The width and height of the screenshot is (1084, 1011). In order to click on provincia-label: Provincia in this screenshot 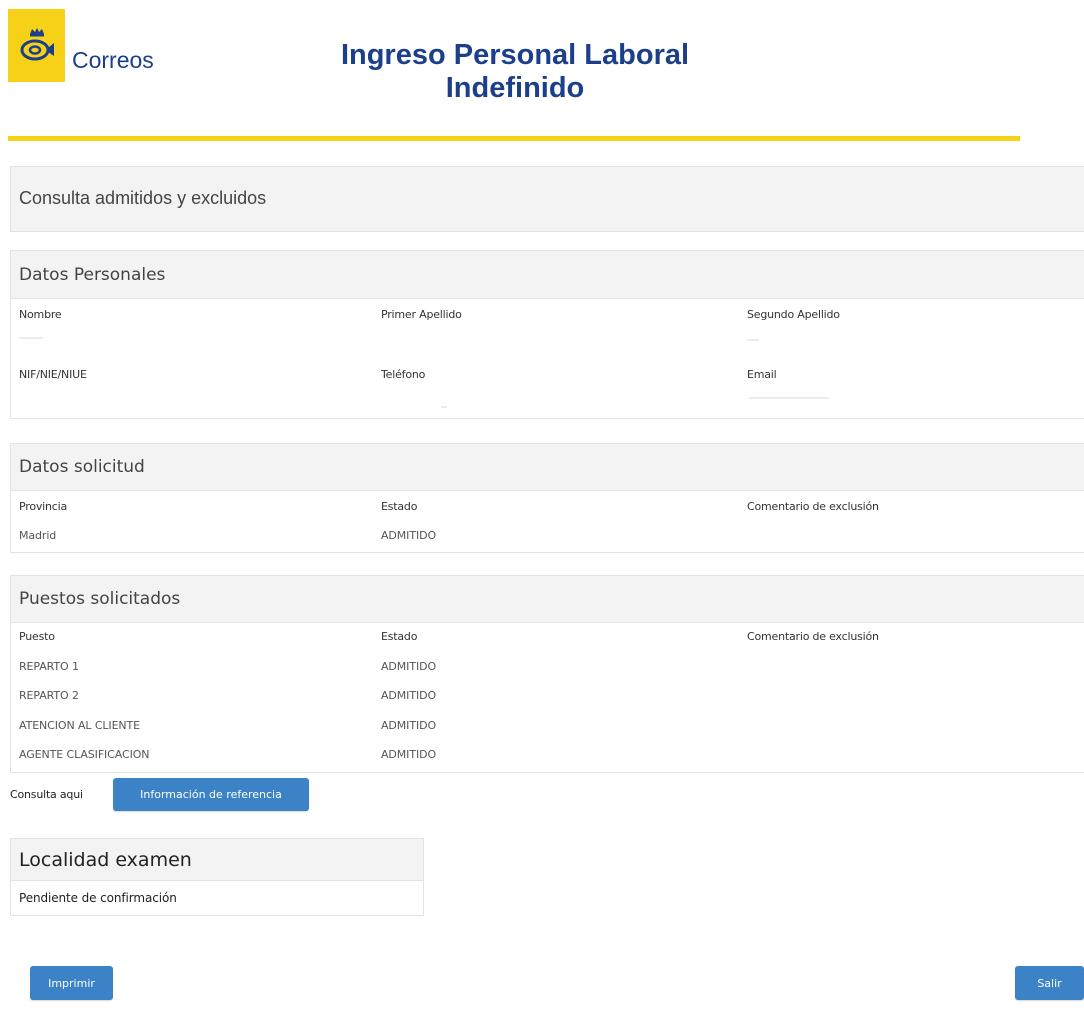, I will do `click(43, 506)`.